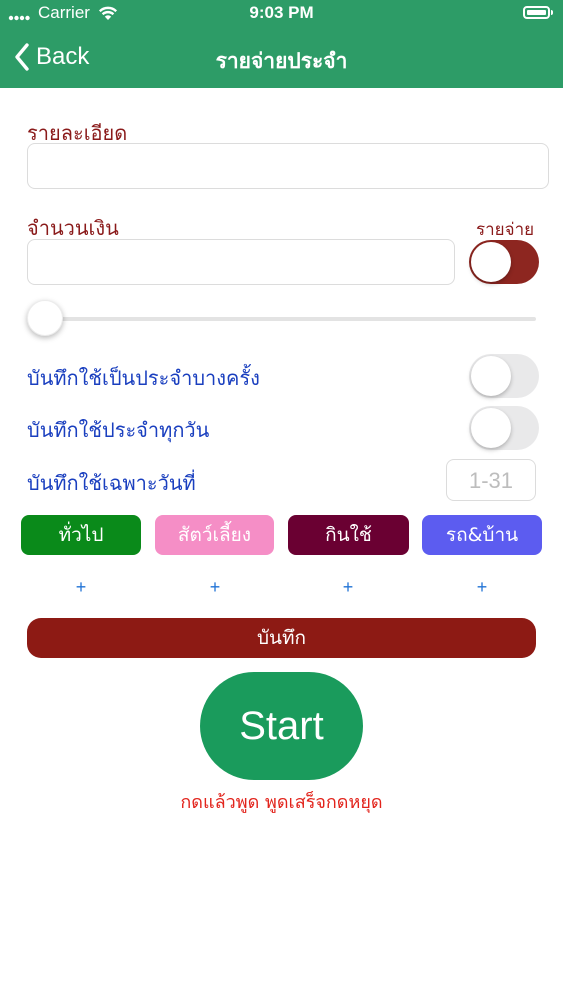  What do you see at coordinates (281, 802) in the screenshot?
I see `voice-hint: กดแล้วพูด พูดเสร็จกดหยุด` at bounding box center [281, 802].